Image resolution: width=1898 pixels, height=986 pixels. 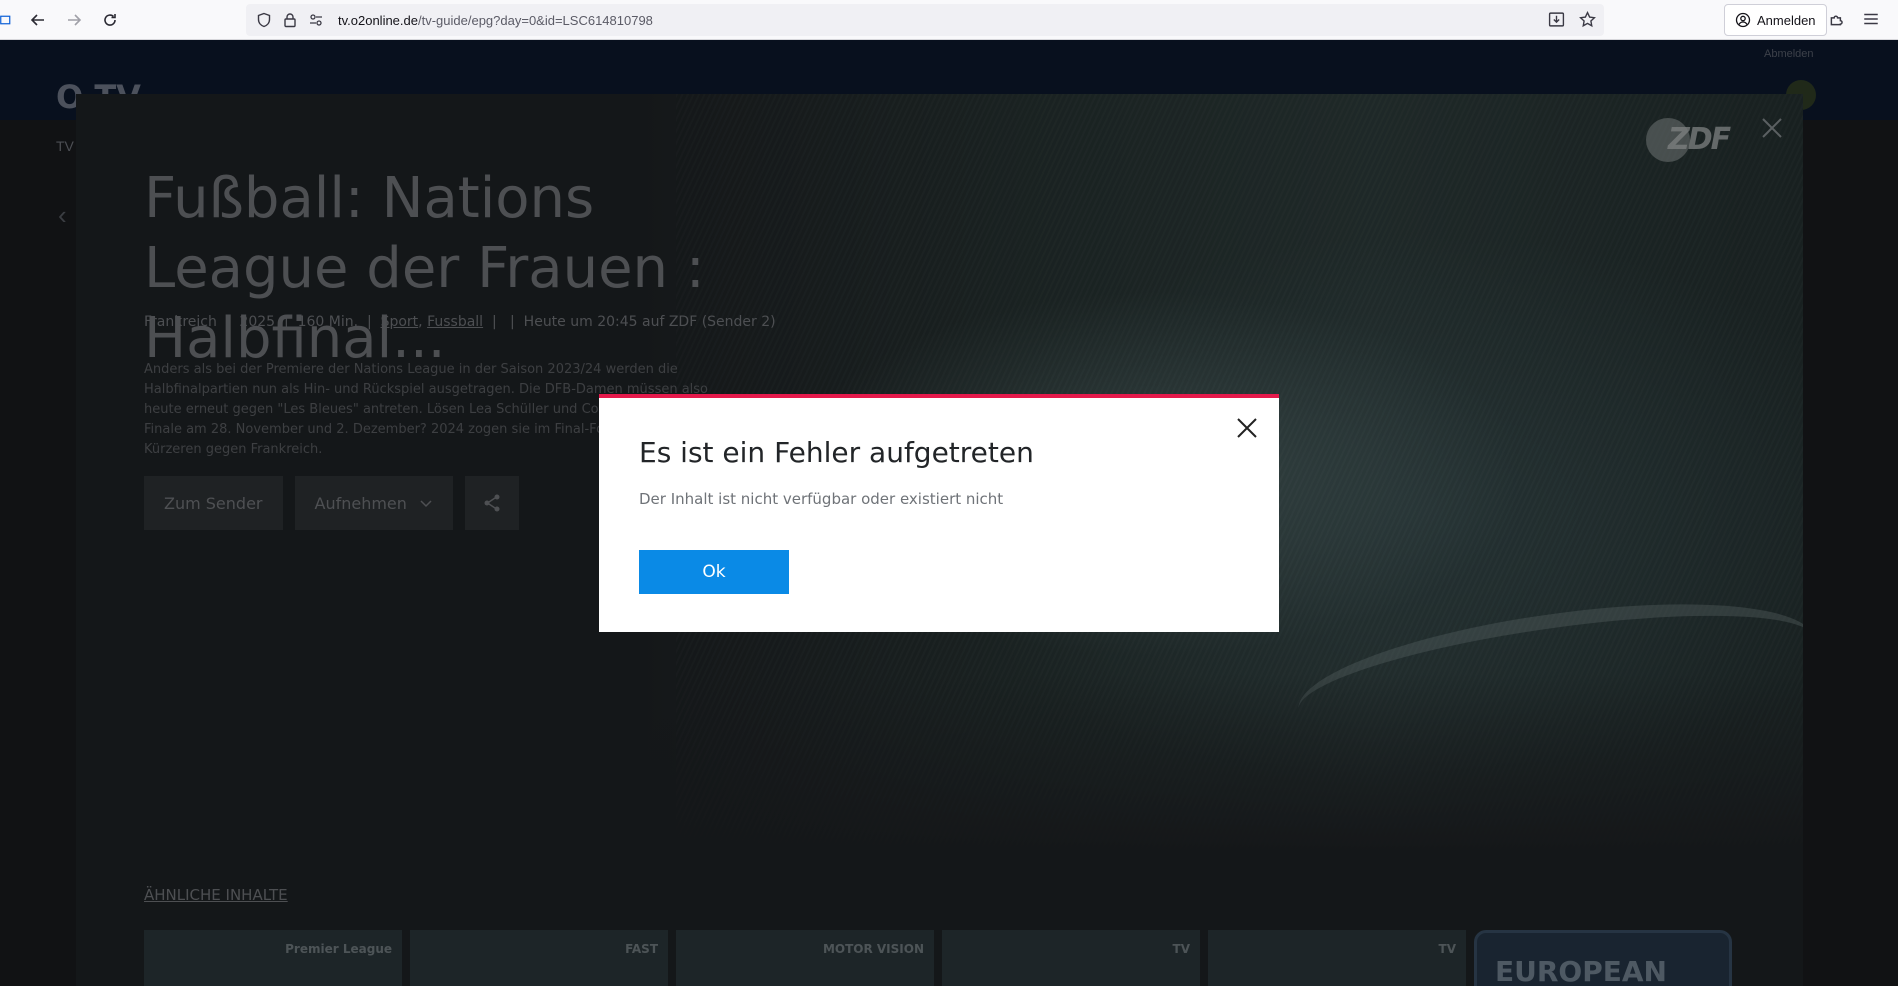 I want to click on shield-icon, so click(x=264, y=20).